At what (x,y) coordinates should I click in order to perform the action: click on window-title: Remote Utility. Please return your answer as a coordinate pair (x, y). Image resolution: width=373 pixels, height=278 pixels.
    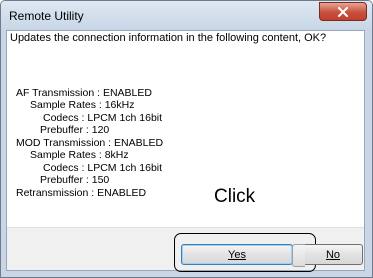
    Looking at the image, I should click on (46, 16).